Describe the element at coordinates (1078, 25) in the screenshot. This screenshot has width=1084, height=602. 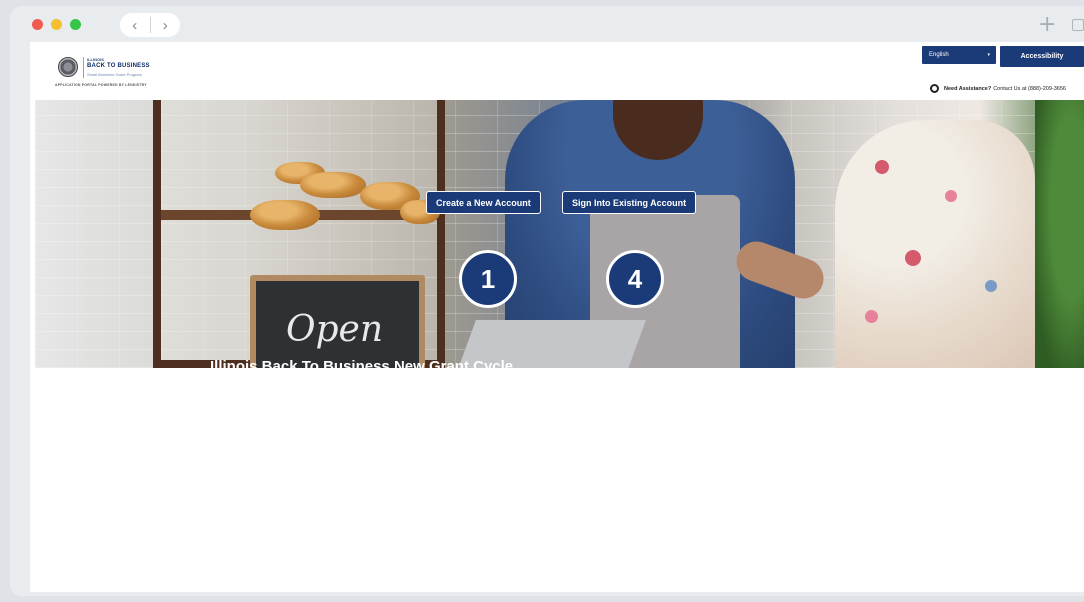
I see `copy-icon` at that location.